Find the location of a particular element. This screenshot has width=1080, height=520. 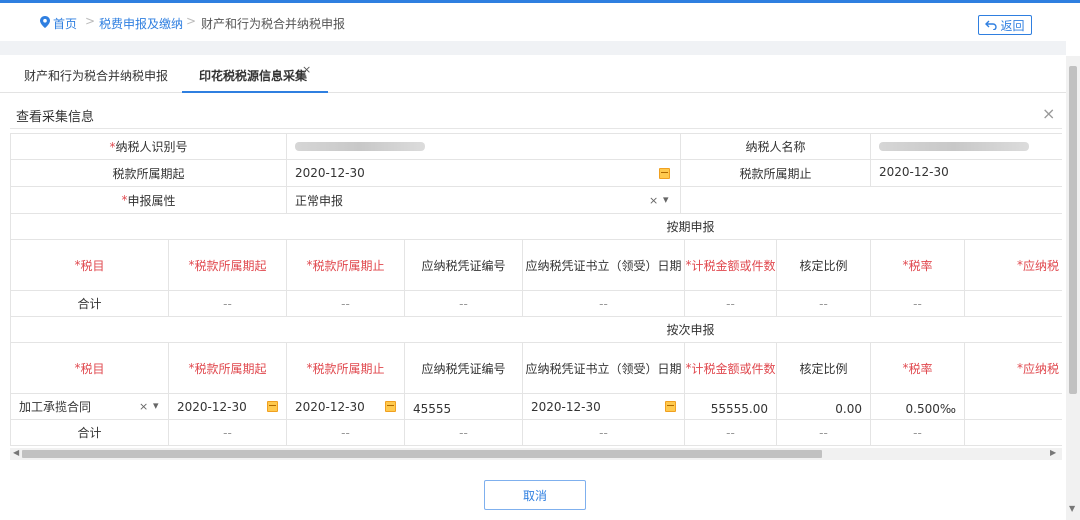

taxpayer-id-label-cell: * 纳税人识别号 is located at coordinates (149, 147).